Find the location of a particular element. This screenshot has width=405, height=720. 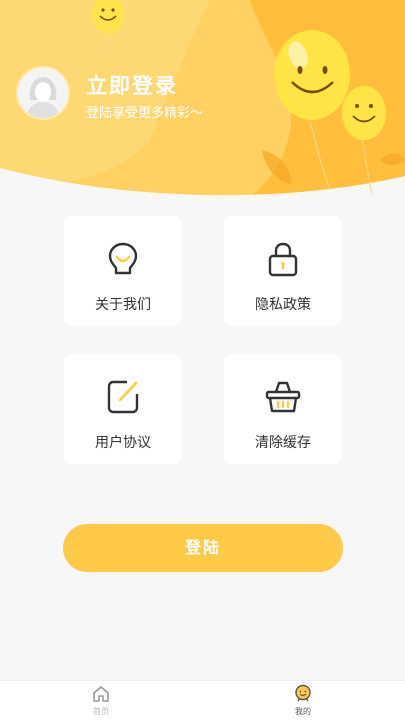

tab-mine: 我的 is located at coordinates (303, 702).